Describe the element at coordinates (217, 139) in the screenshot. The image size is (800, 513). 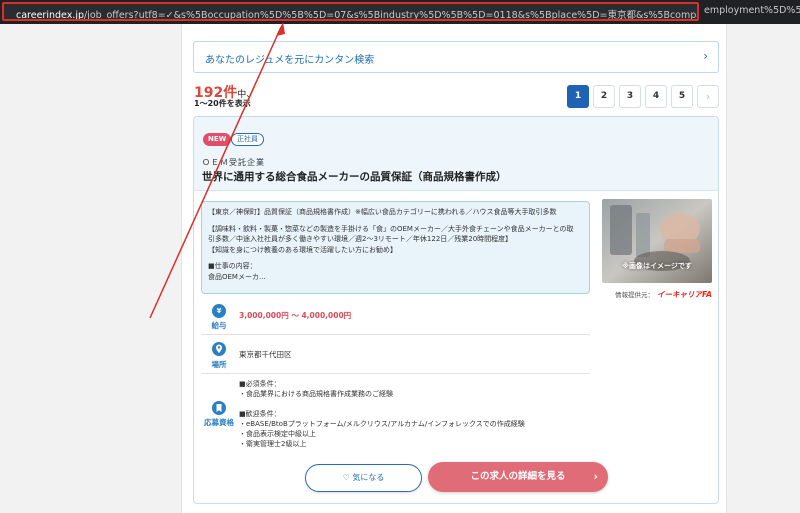
I see `new-badge: NEW` at that location.